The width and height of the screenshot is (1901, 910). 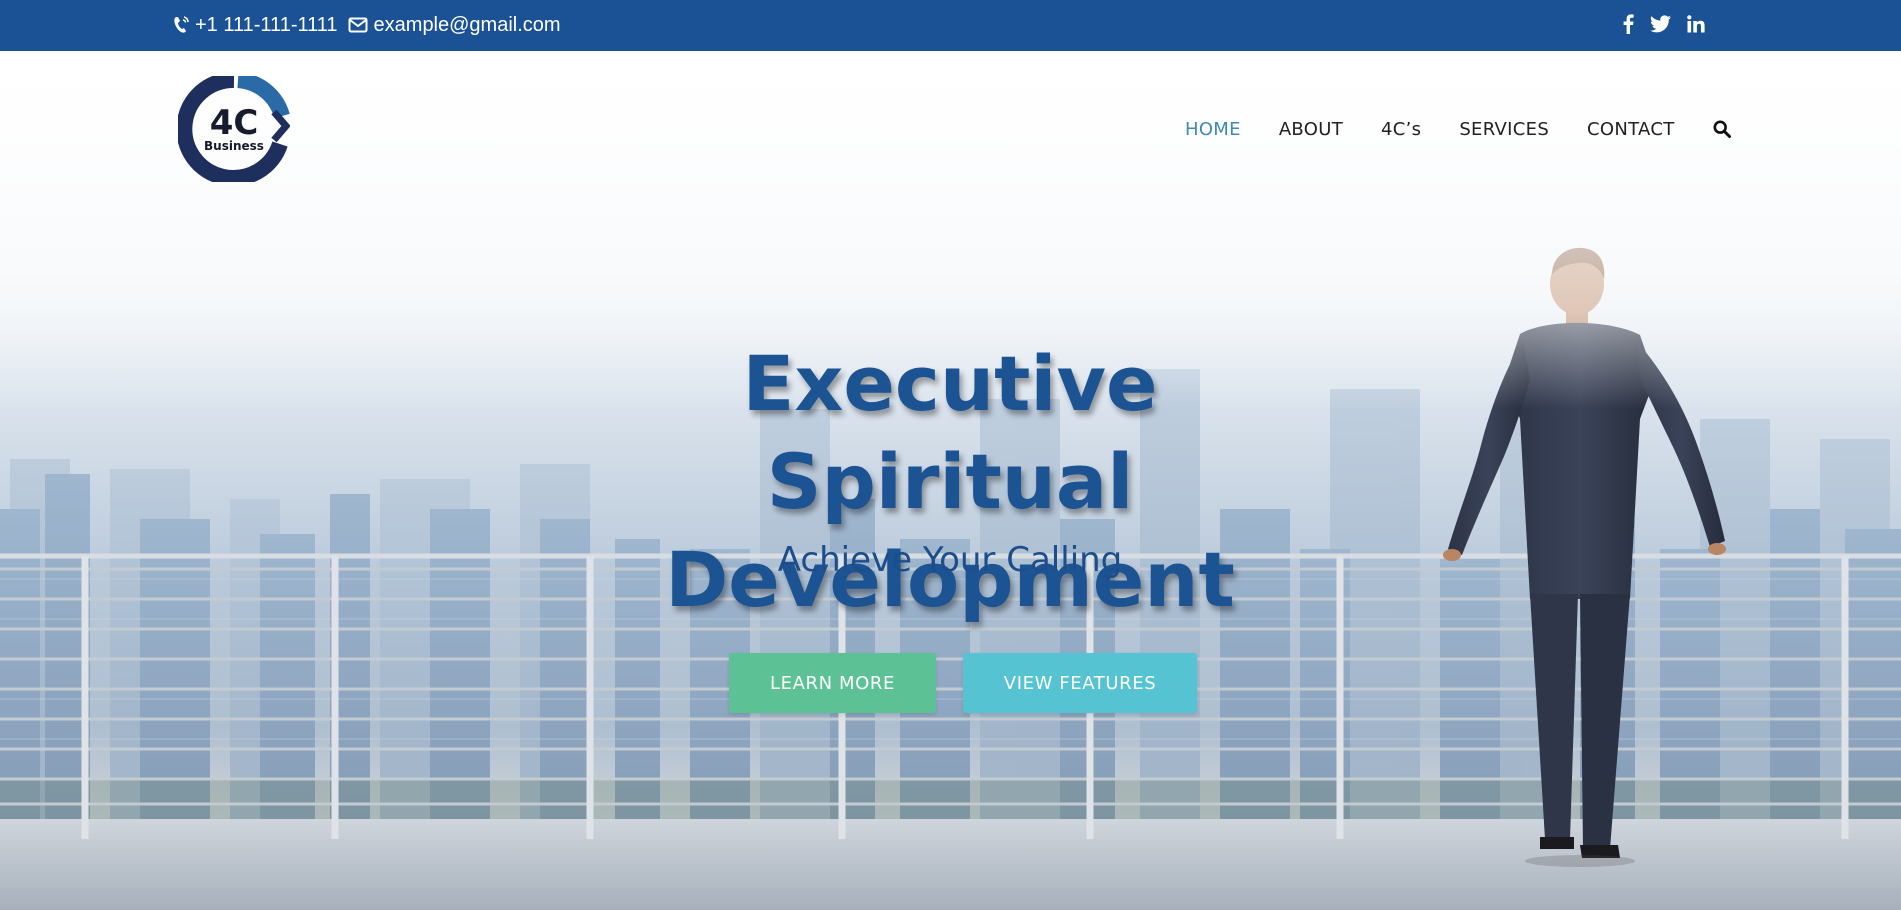 I want to click on nav-item-4cs: 4C’s, so click(x=1401, y=129).